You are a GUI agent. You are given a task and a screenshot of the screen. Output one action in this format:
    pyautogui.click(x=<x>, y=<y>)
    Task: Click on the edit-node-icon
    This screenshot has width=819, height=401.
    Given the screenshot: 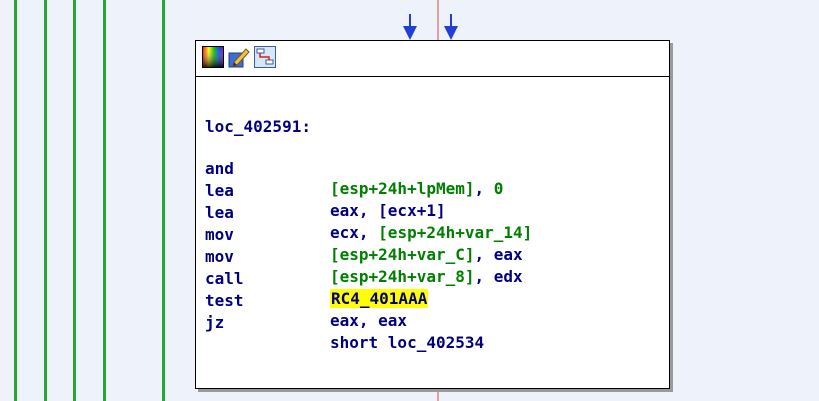 What is the action you would take?
    pyautogui.click(x=239, y=57)
    